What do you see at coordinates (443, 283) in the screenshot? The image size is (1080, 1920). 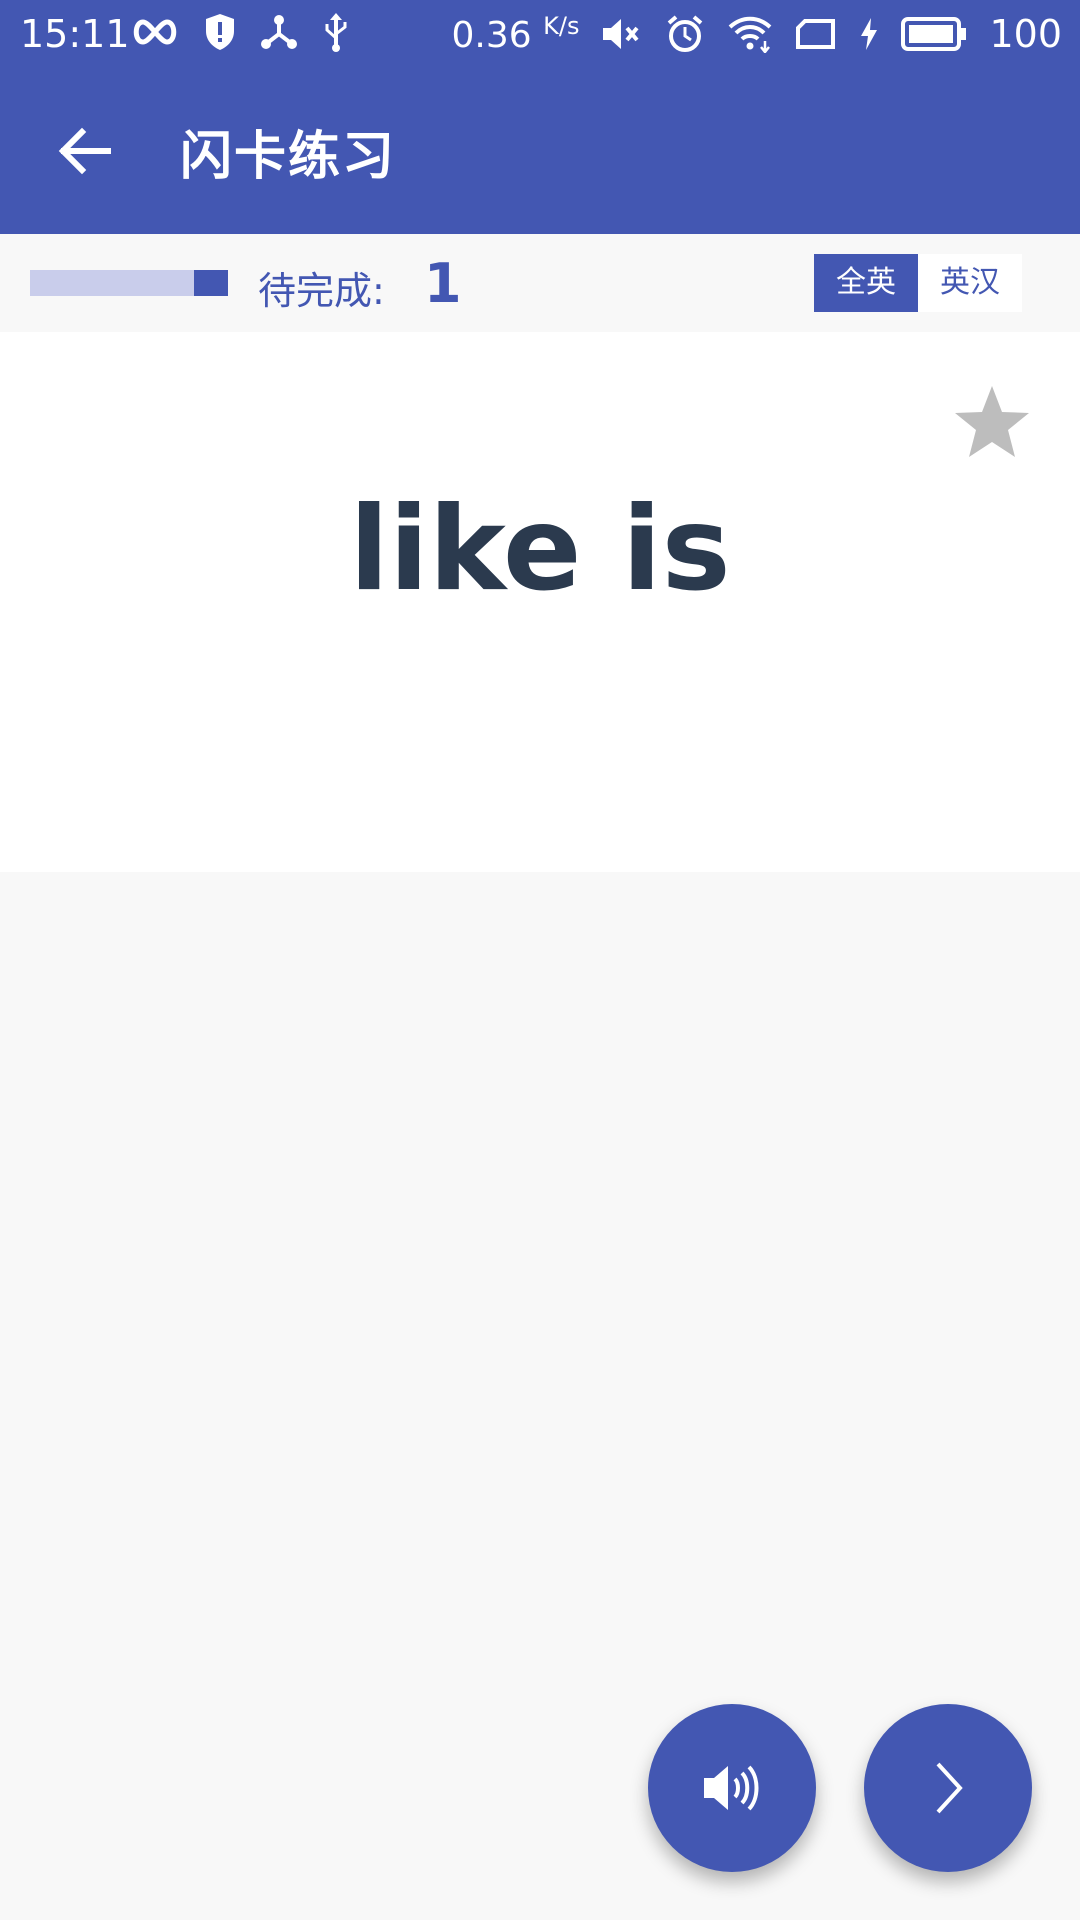 I see `pending-count: 1` at bounding box center [443, 283].